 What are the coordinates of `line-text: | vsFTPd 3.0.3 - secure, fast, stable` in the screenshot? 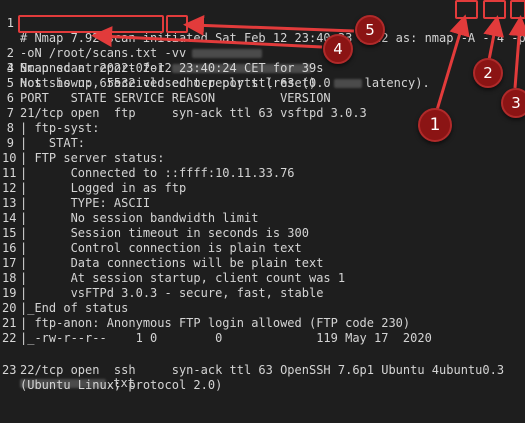 It's located at (172, 293).